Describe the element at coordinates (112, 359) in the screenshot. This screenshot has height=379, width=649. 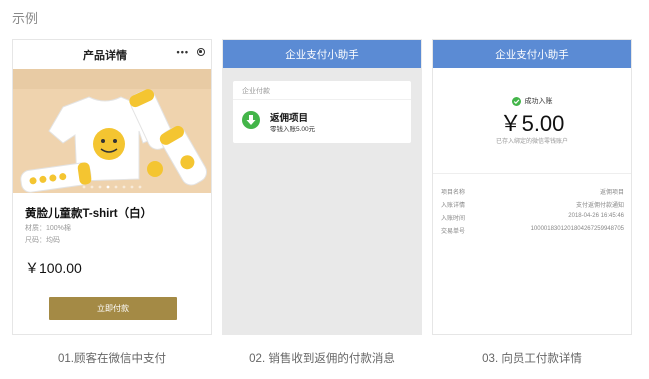
I see `caption-step-1: 01.顾客在微信中支付` at that location.